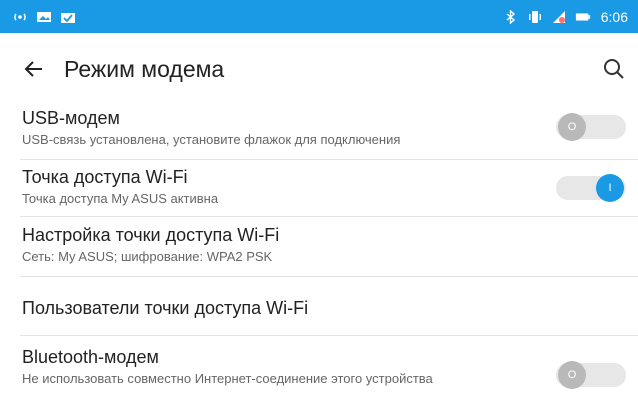 This screenshot has width=638, height=406. I want to click on list-item-title: Точка доступа Wi-Fi, so click(105, 177).